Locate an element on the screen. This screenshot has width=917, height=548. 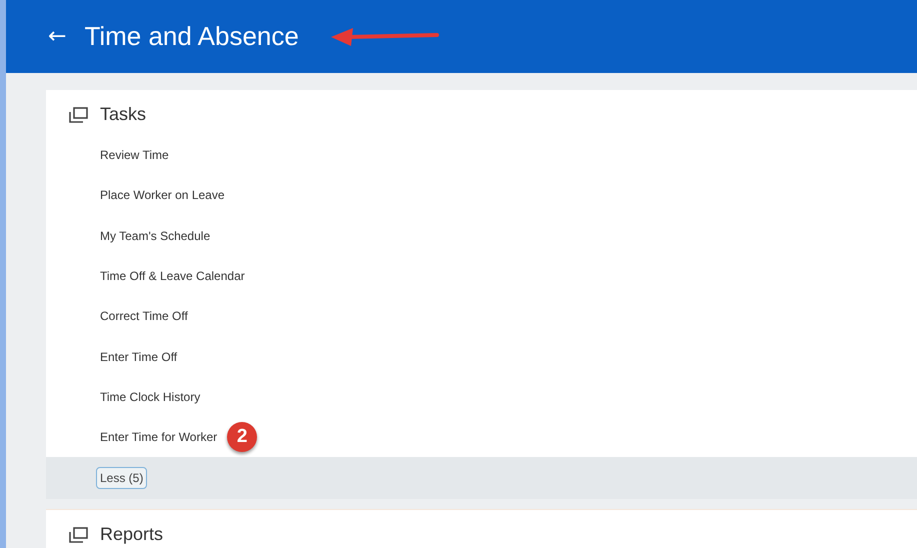
task-link: Enter Time for Worker is located at coordinates (159, 437).